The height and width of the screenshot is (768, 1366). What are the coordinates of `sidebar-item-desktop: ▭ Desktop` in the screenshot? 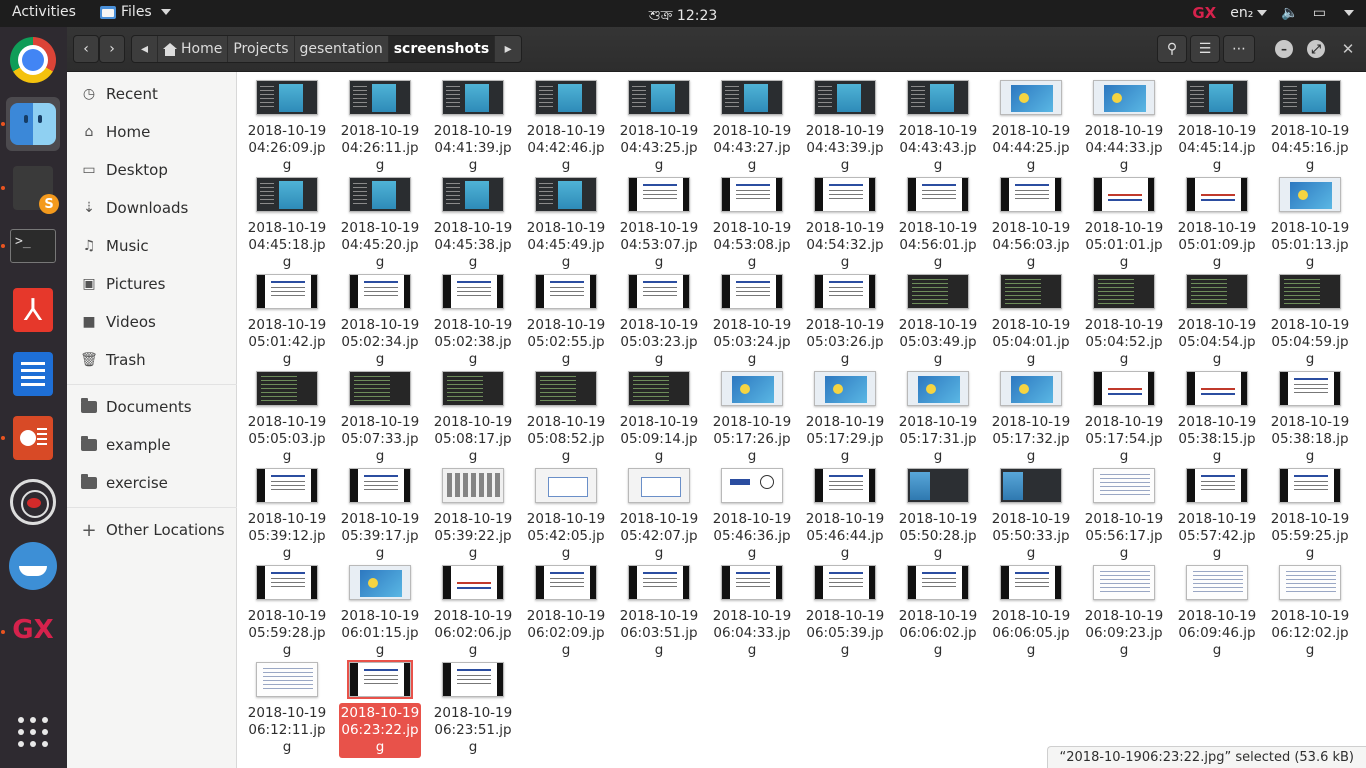 It's located at (152, 170).